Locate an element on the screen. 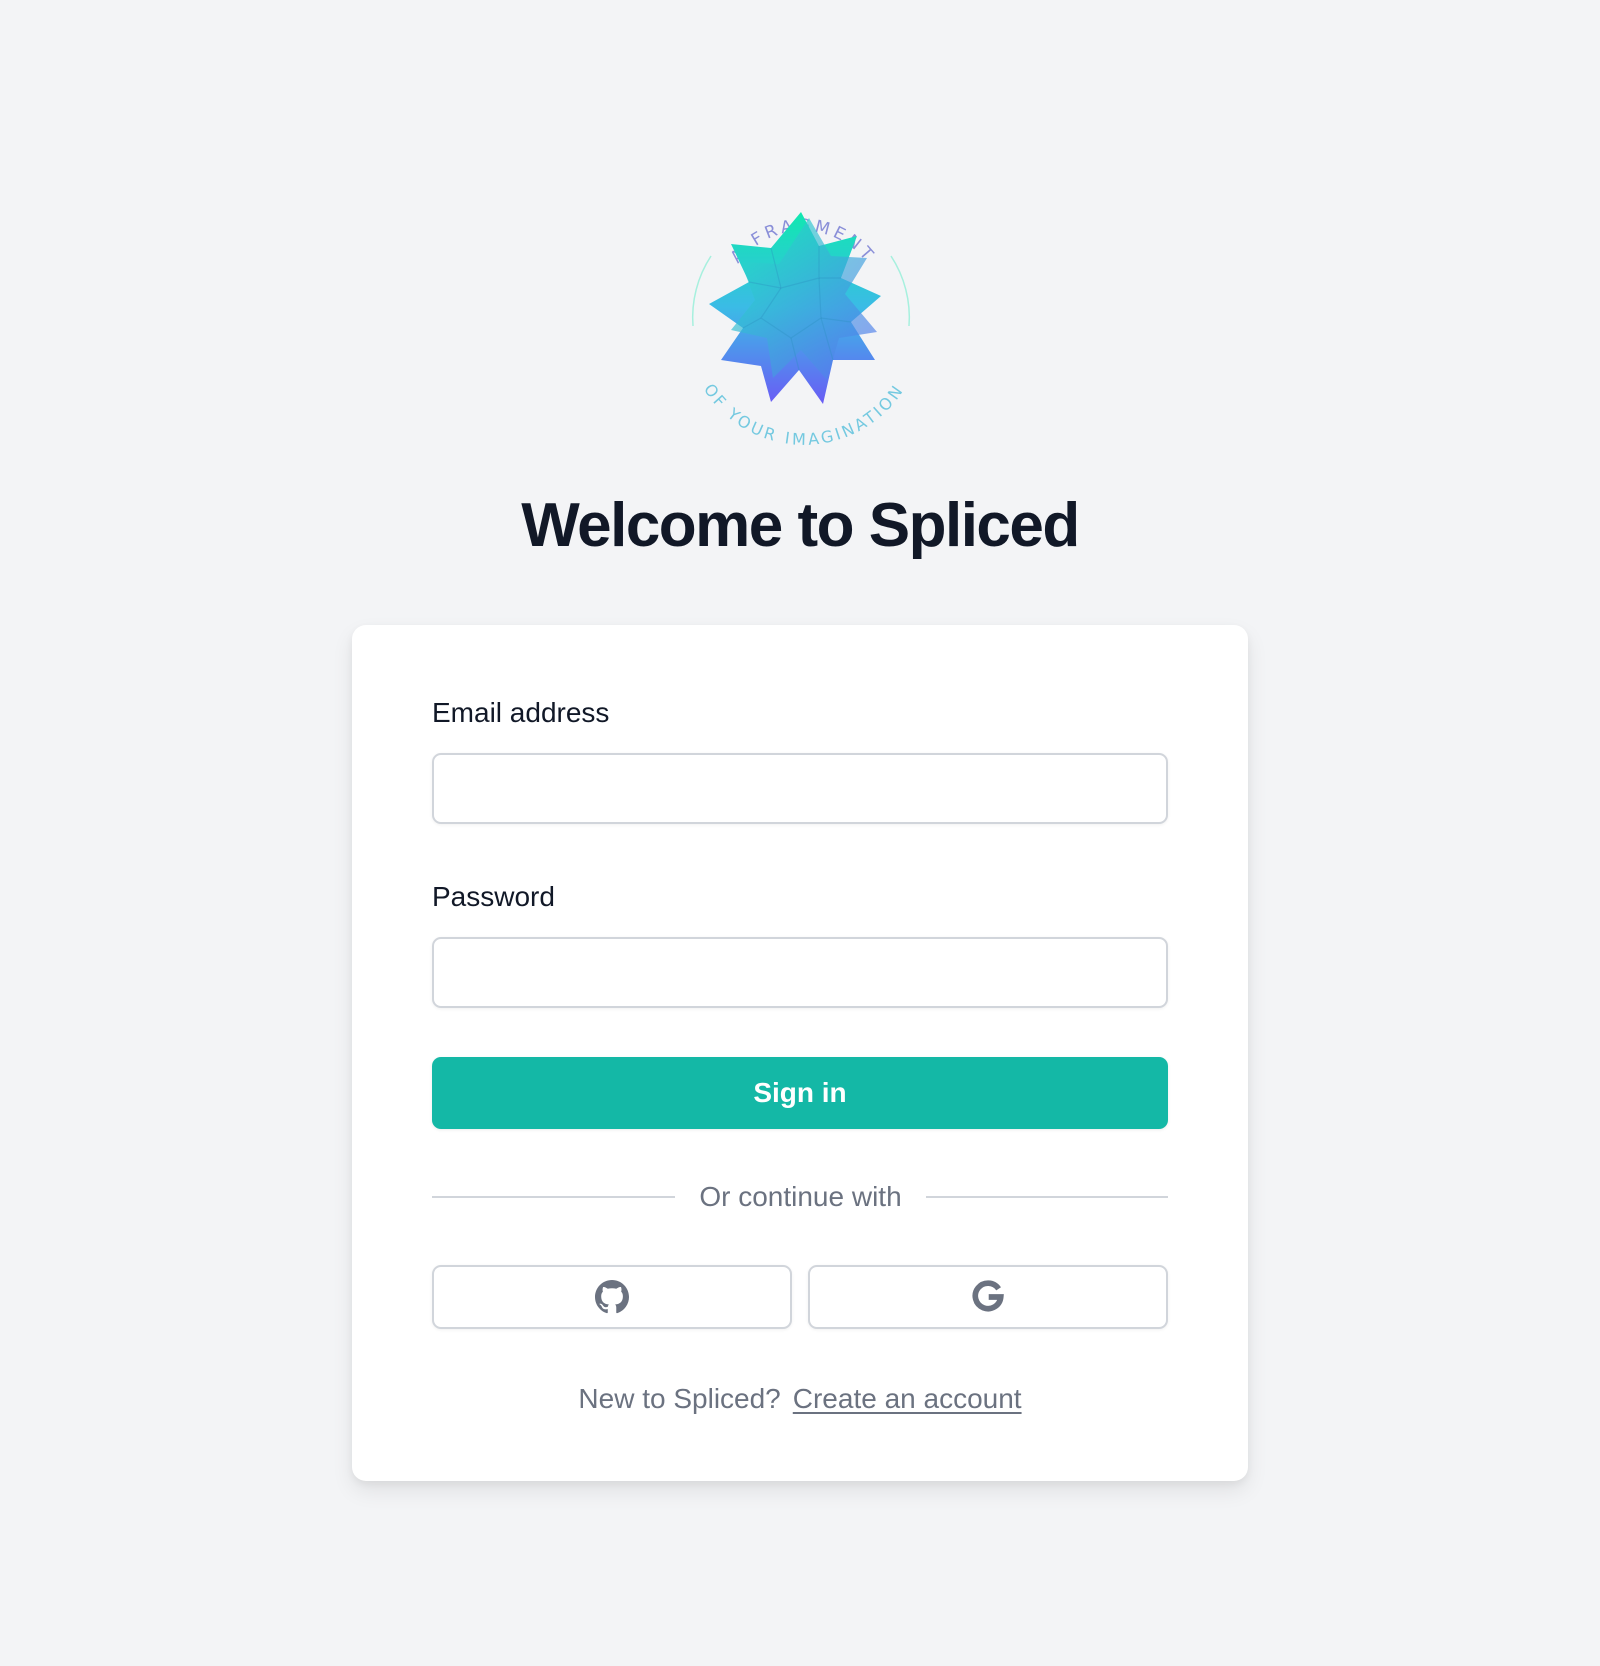  email-label: Email address is located at coordinates (521, 712).